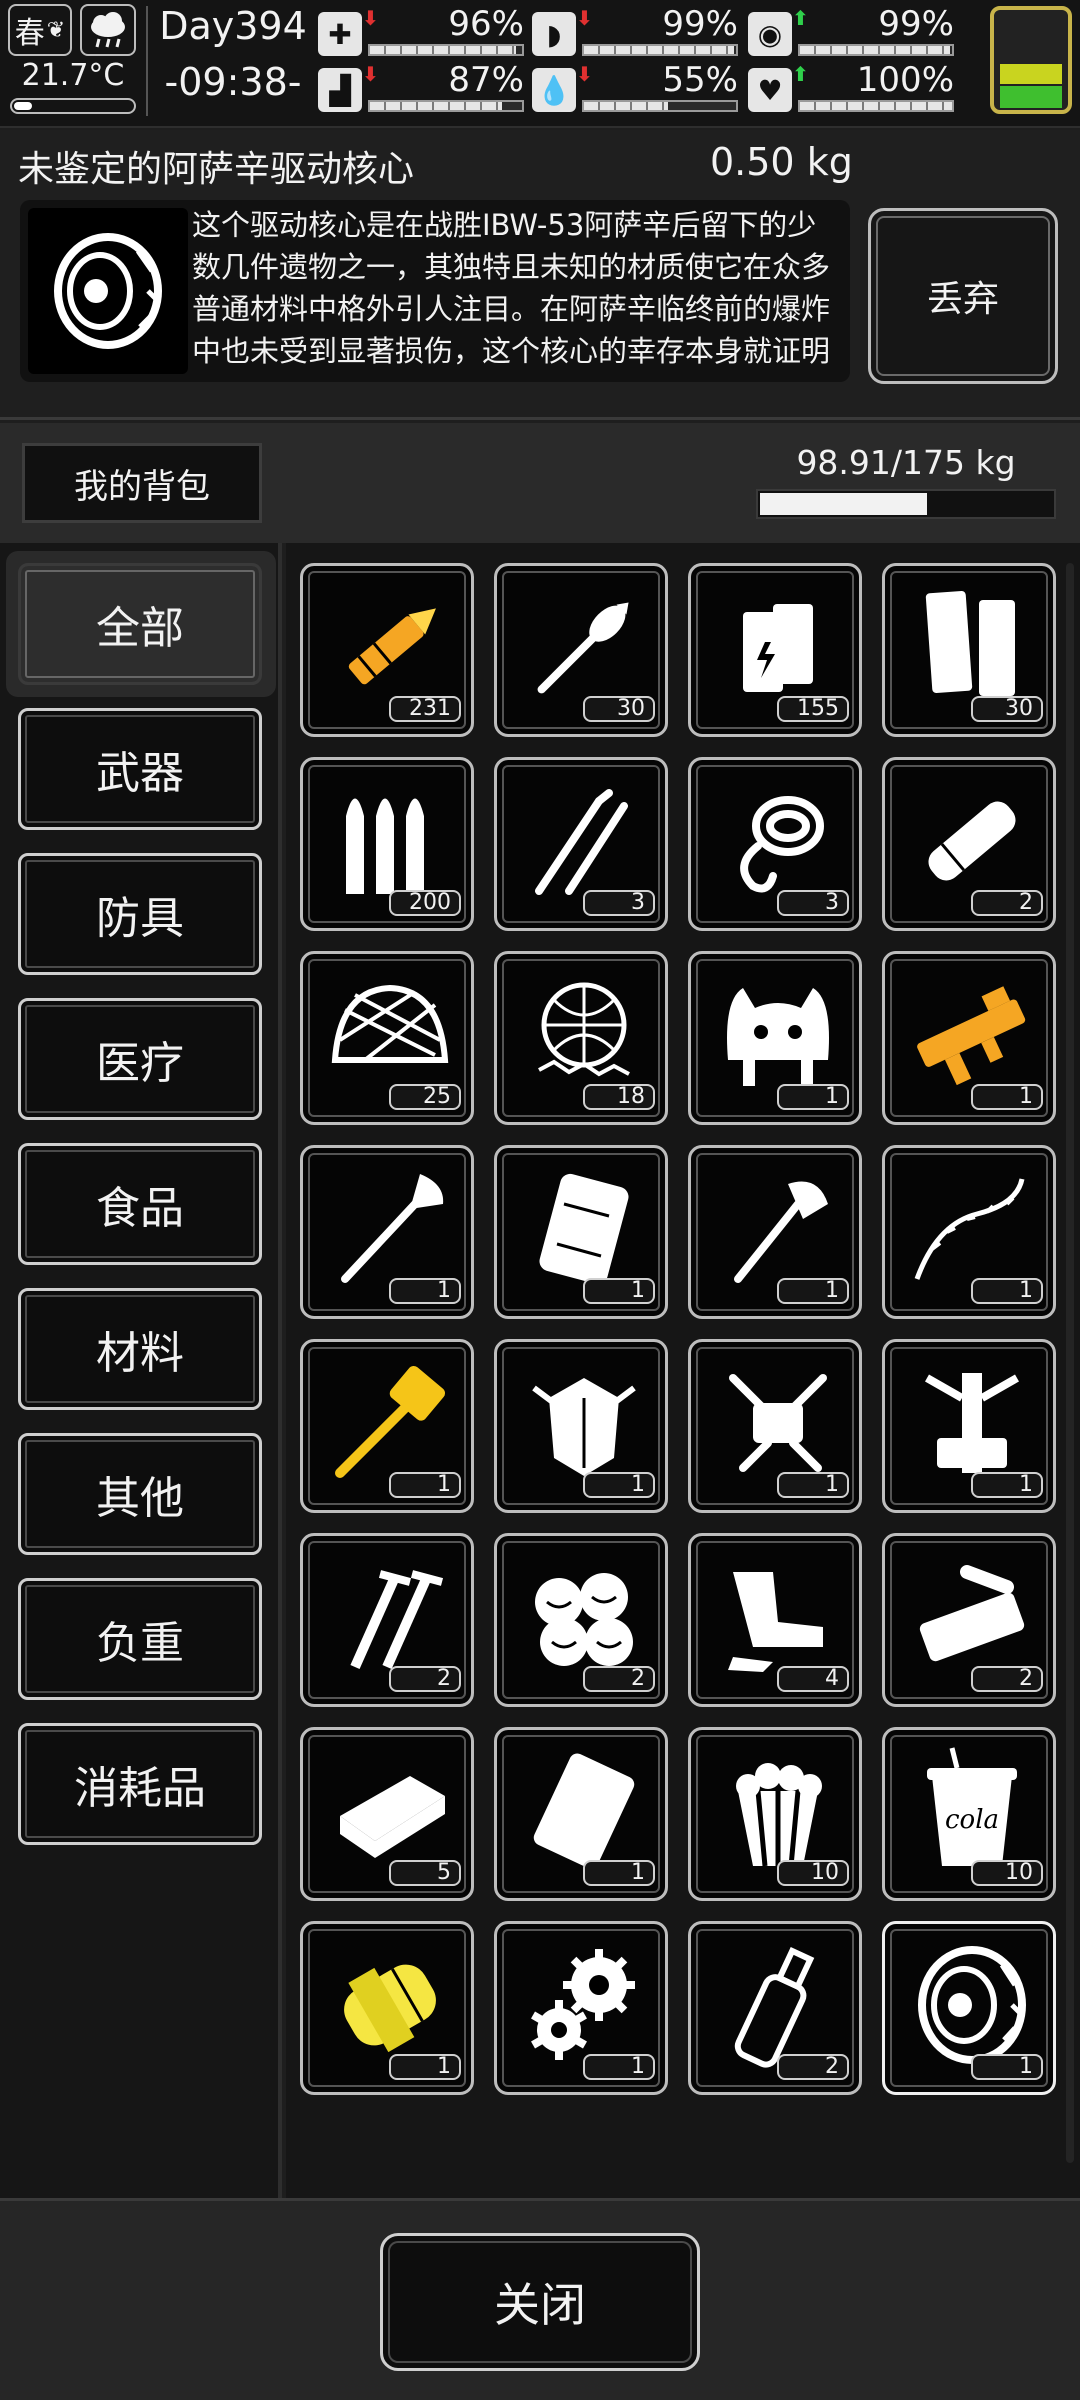  What do you see at coordinates (142, 483) in the screenshot?
I see `bag-label: 我的背包` at bounding box center [142, 483].